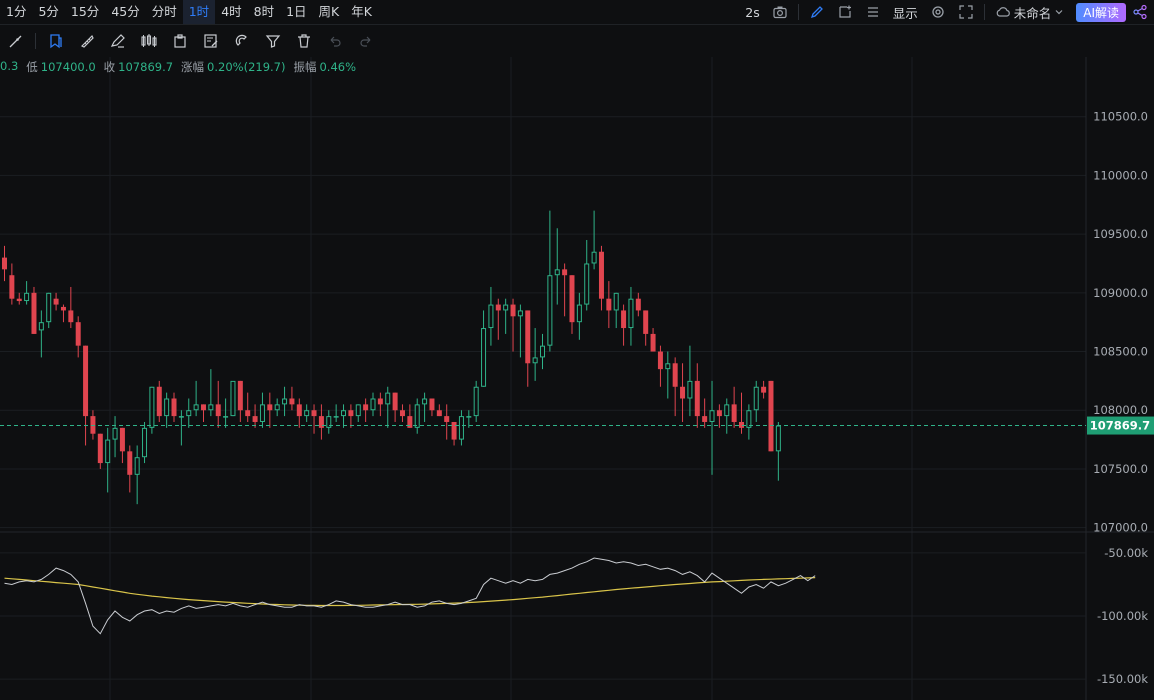 This screenshot has width=1154, height=700. I want to click on candles-icon, so click(148, 41).